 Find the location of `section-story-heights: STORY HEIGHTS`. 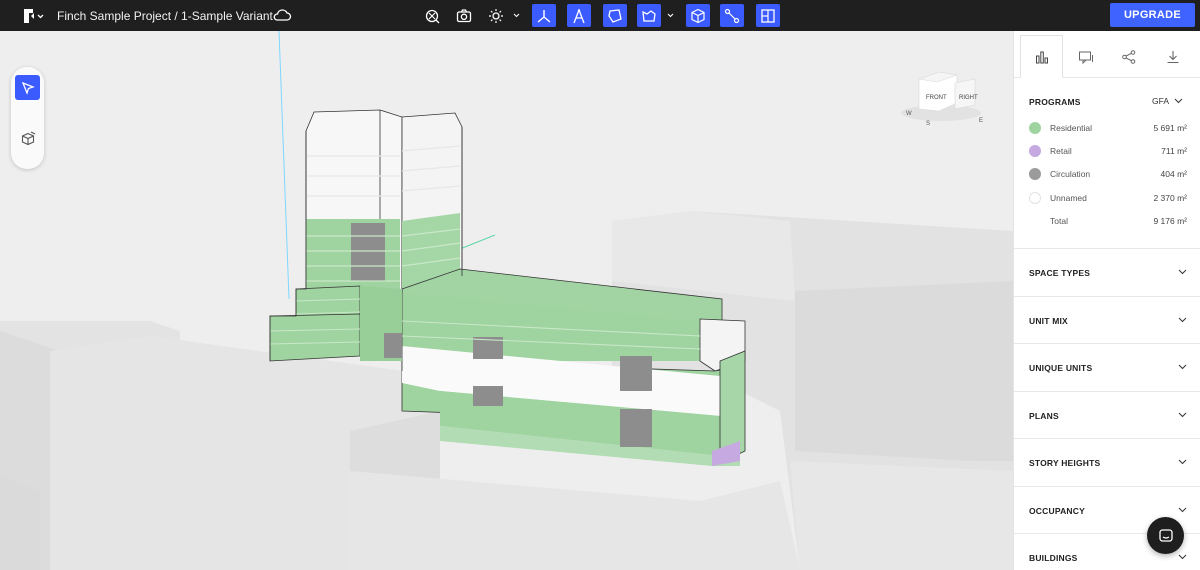

section-story-heights: STORY HEIGHTS is located at coordinates (1107, 462).